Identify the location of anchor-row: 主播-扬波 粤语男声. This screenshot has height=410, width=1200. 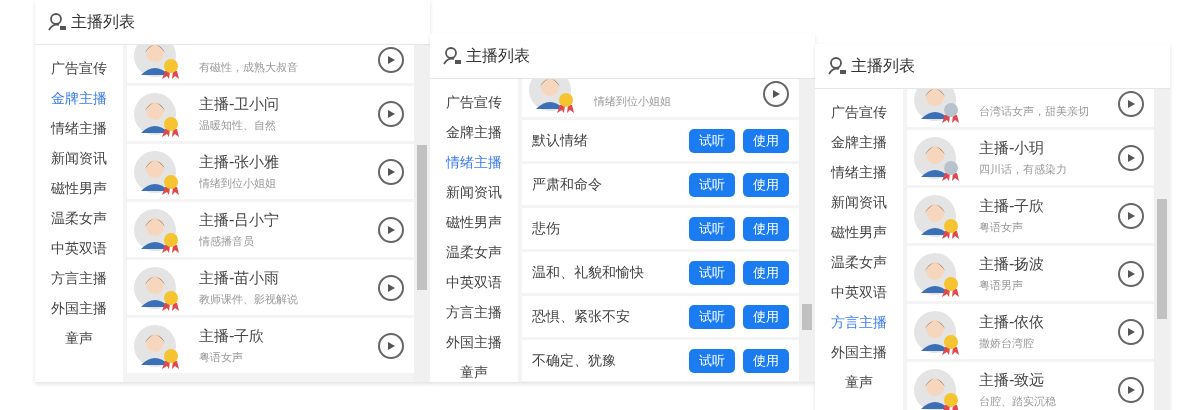
(1030, 273).